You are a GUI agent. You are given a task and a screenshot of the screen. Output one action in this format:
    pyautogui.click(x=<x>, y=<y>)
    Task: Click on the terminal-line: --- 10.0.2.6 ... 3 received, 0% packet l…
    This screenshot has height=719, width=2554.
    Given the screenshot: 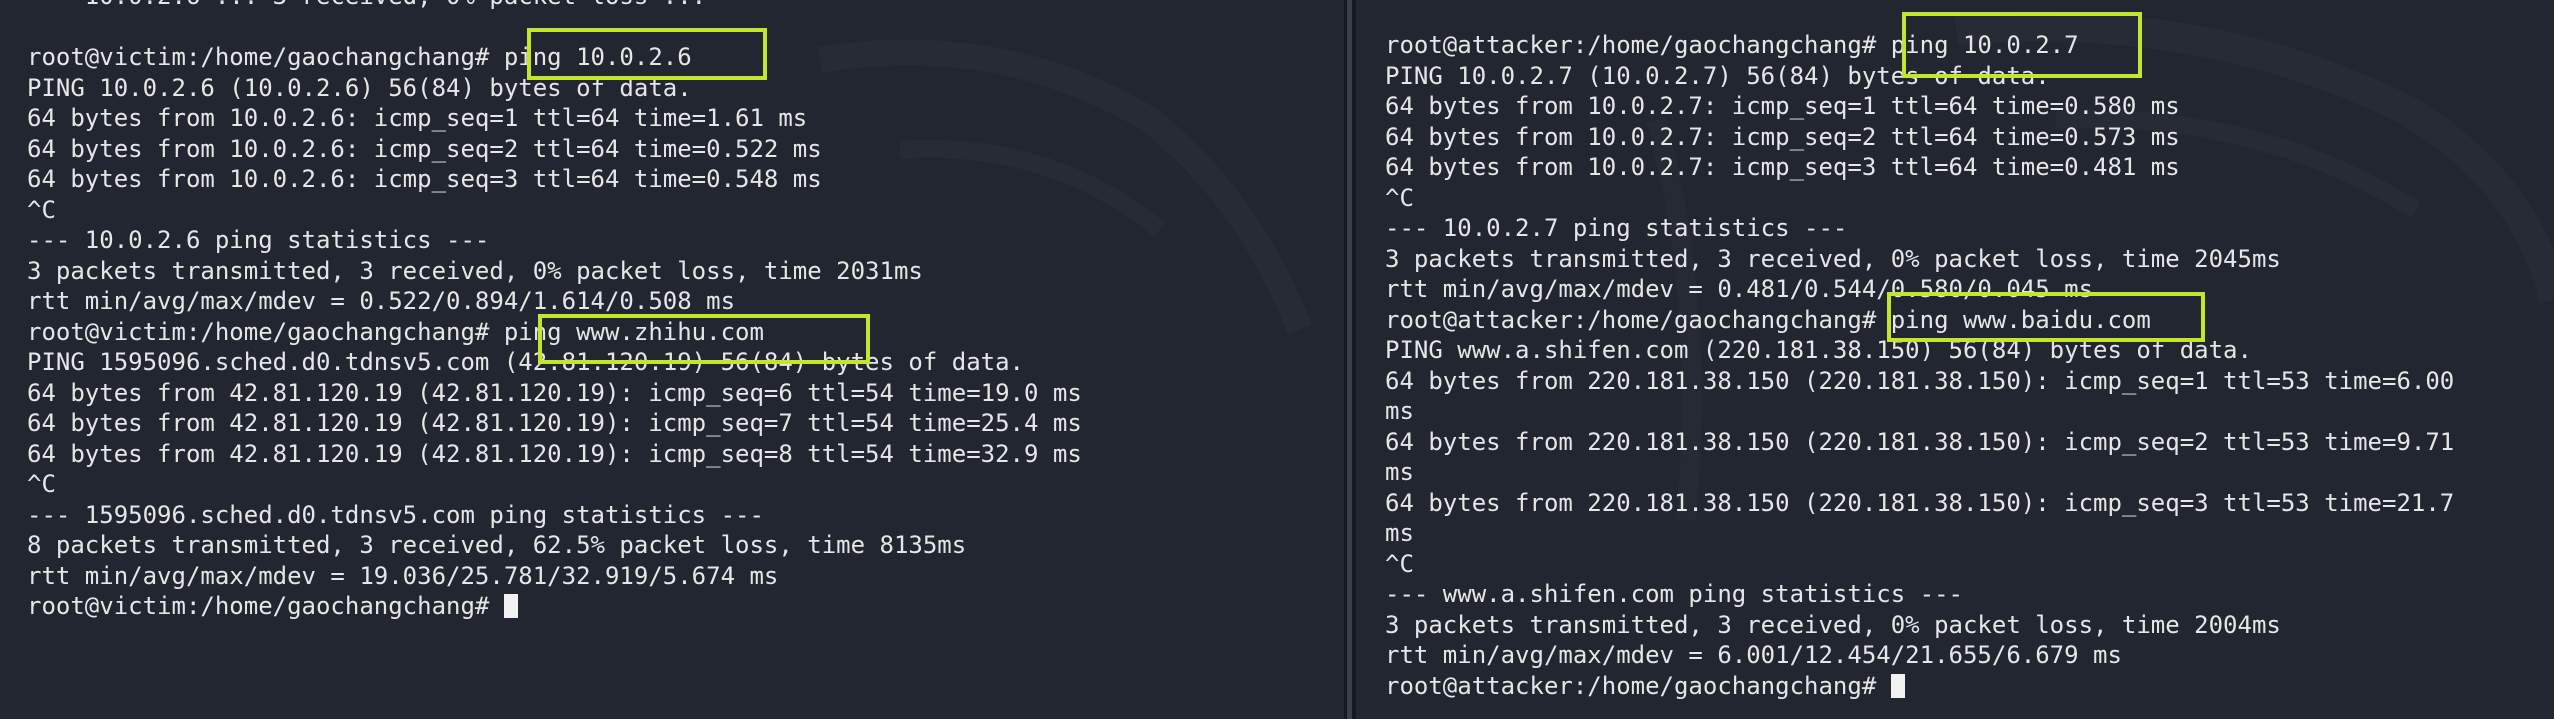 What is the action you would take?
    pyautogui.click(x=685, y=6)
    